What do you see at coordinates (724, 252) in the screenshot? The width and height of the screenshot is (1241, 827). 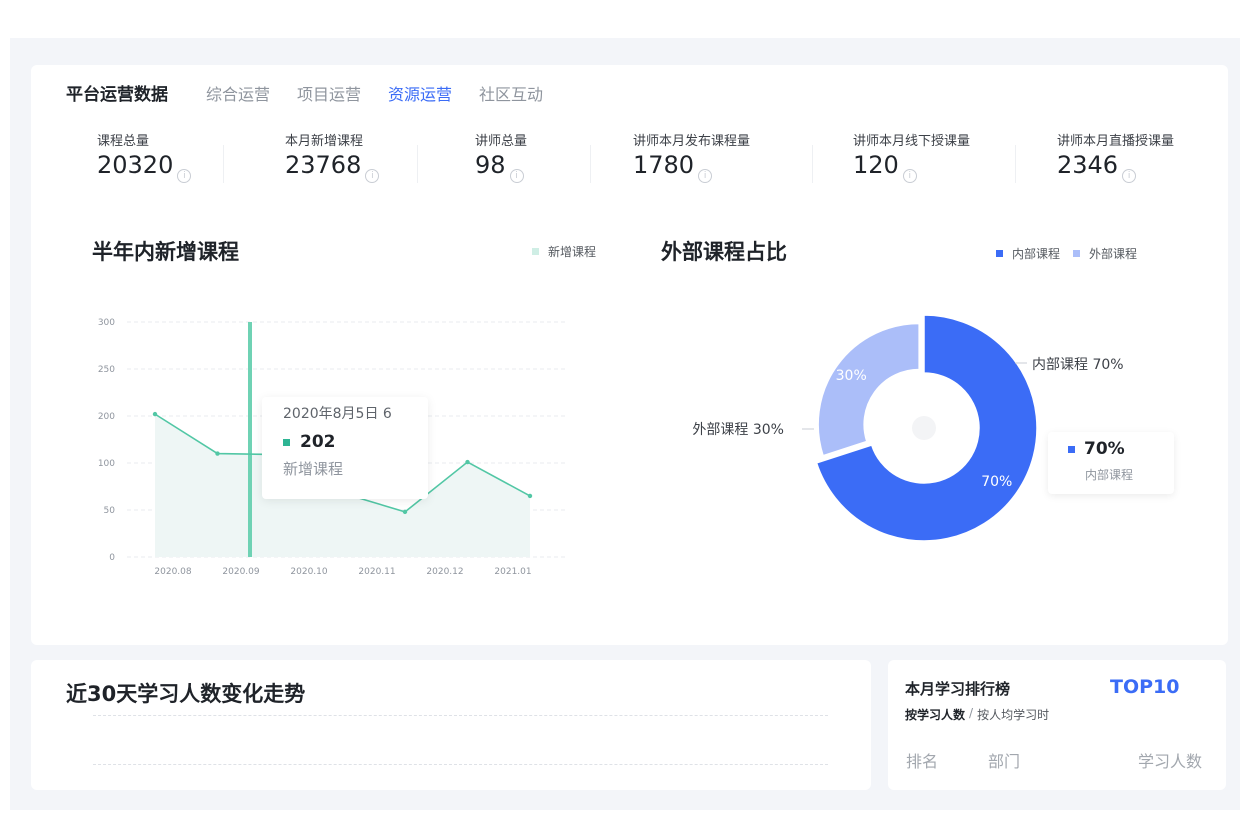 I see `pie-chart-title: 外部课程占比` at bounding box center [724, 252].